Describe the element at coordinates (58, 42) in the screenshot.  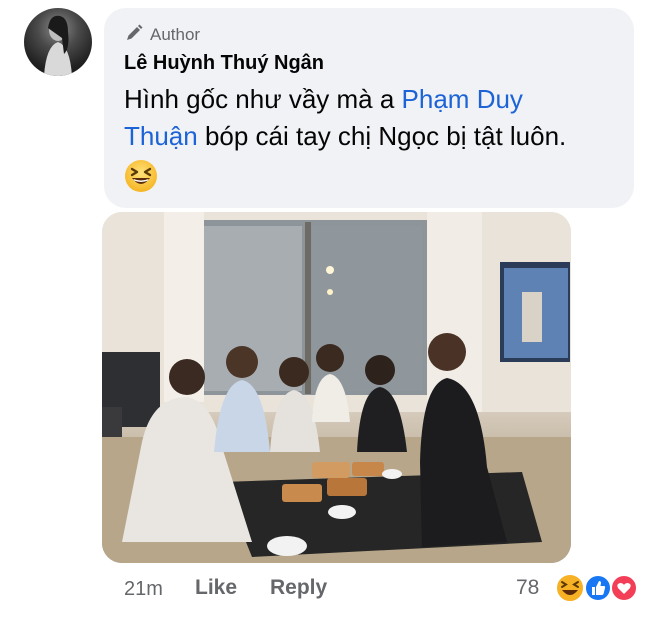
I see `author-avatar` at that location.